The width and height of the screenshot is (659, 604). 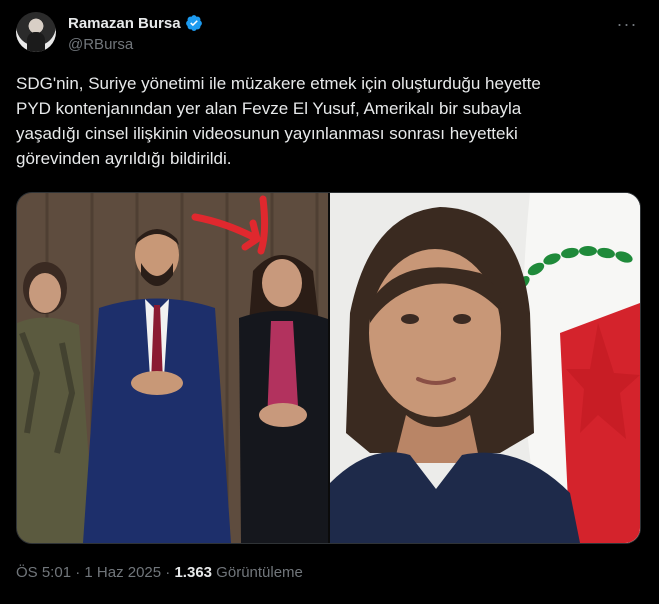 What do you see at coordinates (193, 23) in the screenshot?
I see `verified-badge-icon` at bounding box center [193, 23].